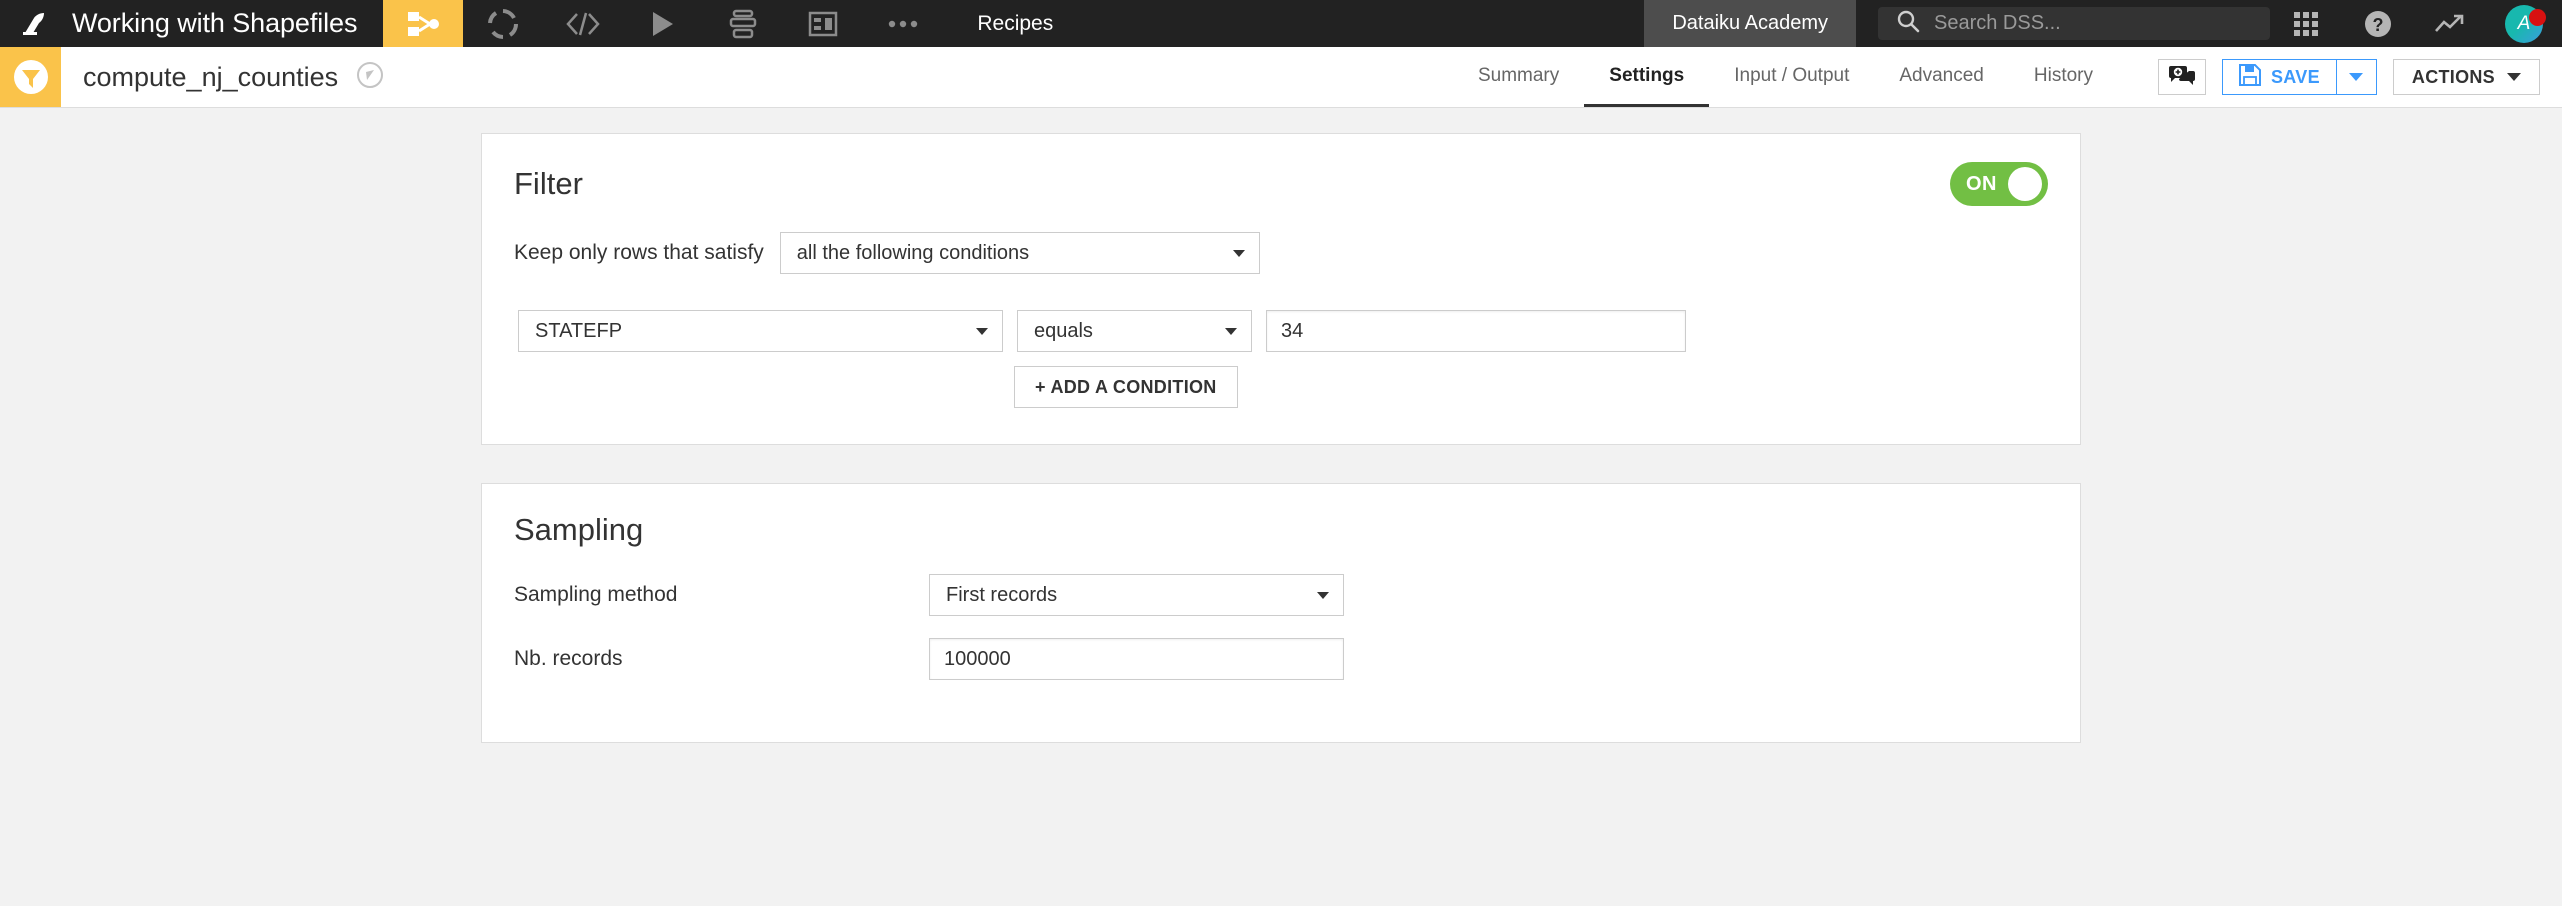  Describe the element at coordinates (370, 77) in the screenshot. I see `compass-navigate-icon` at that location.